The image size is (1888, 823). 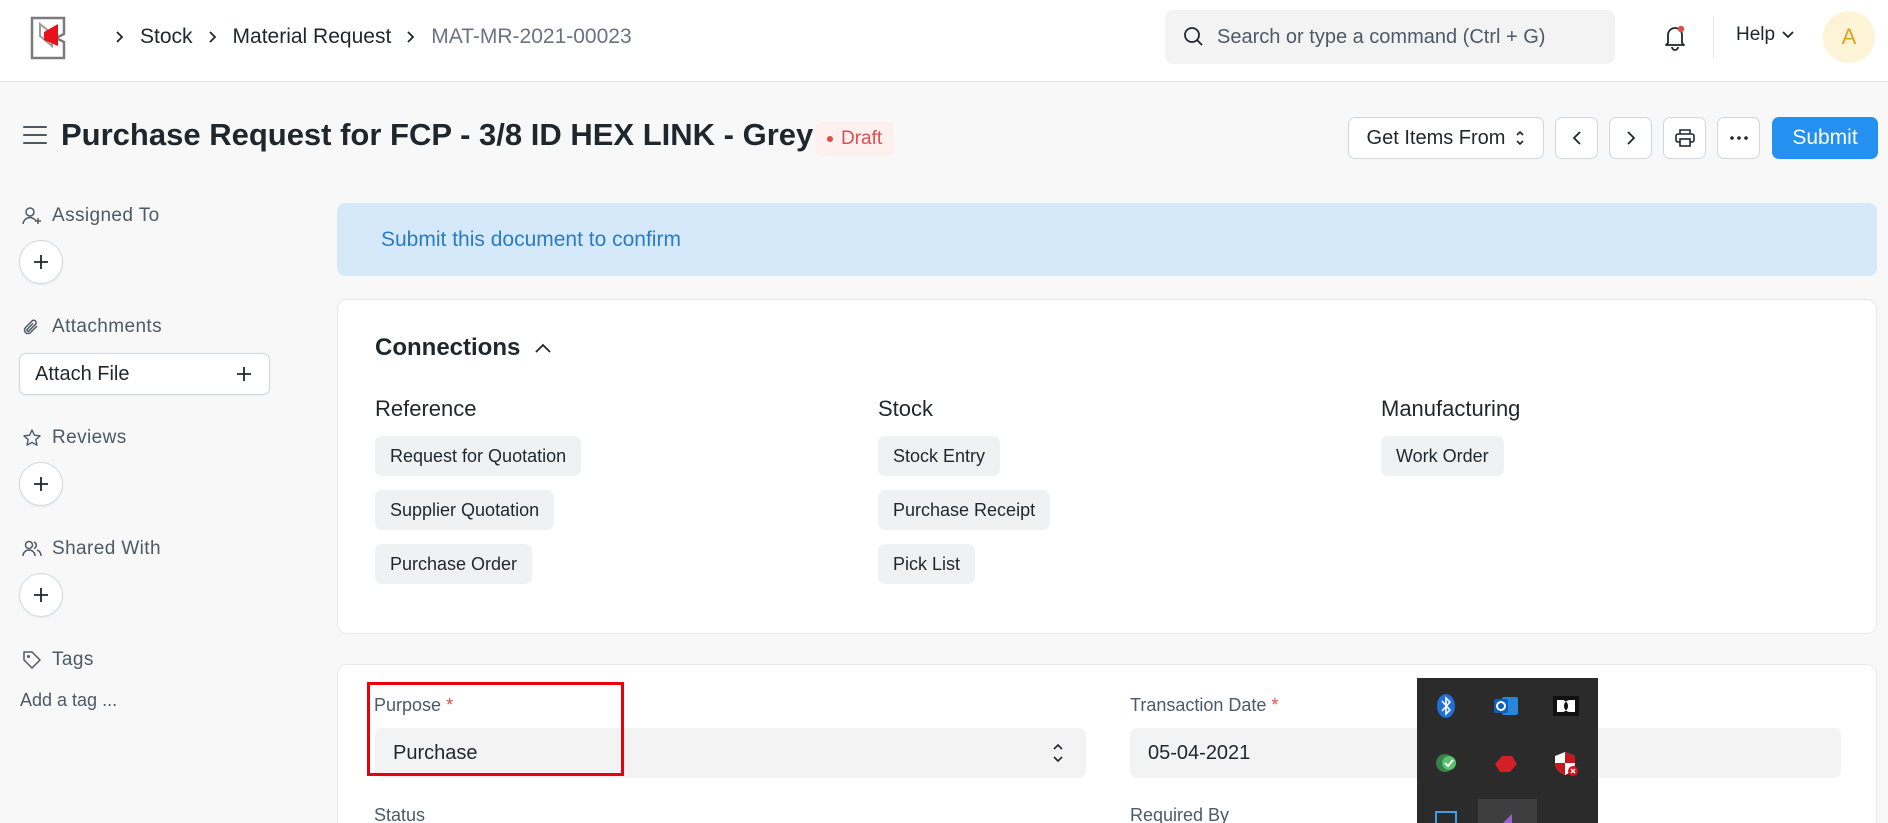 I want to click on help-dropdown: Help, so click(x=1765, y=35).